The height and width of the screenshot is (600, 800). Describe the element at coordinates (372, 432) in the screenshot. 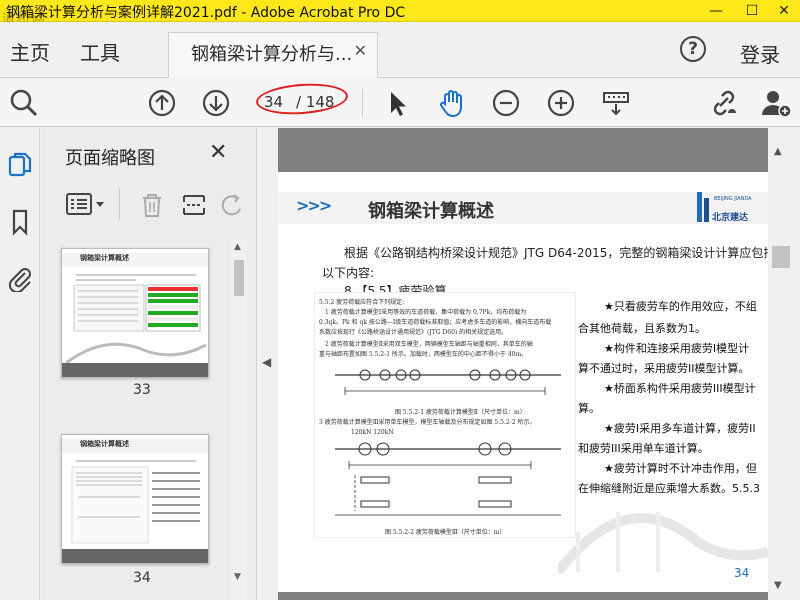

I see `axle-load-label: 120kN 120kN` at that location.